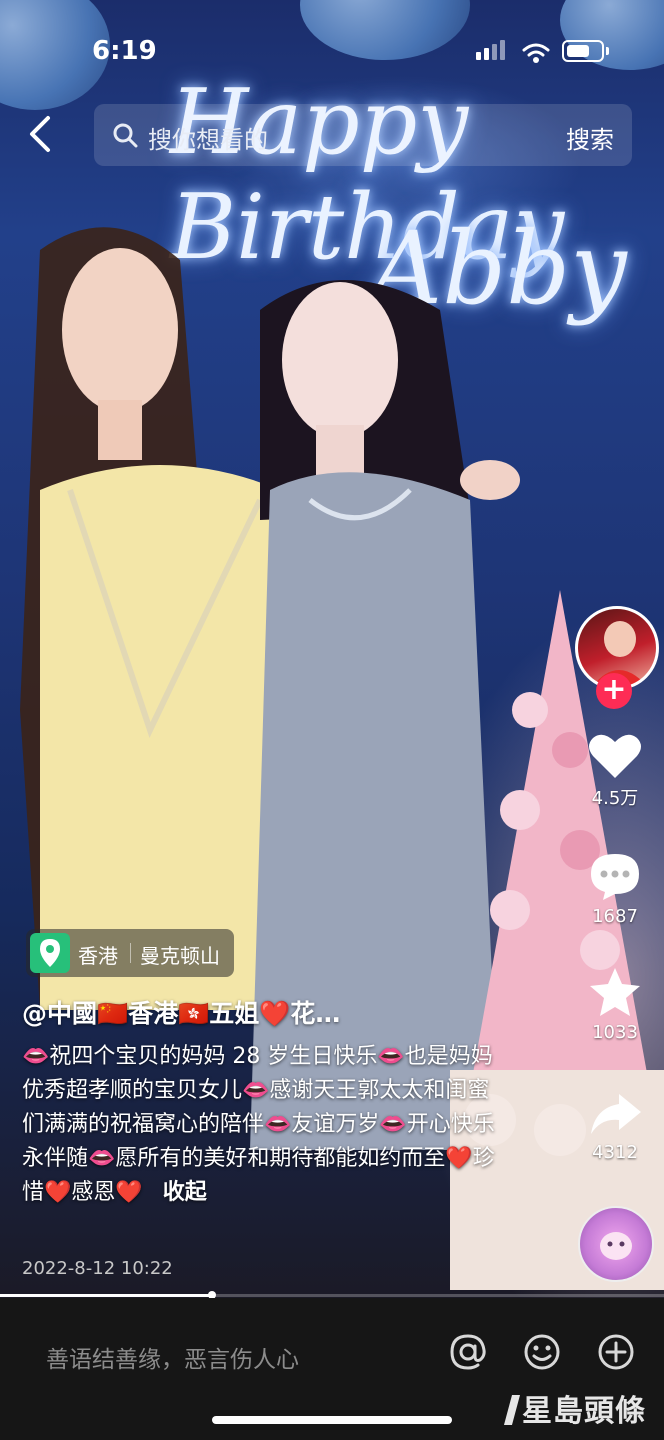  Describe the element at coordinates (106, 1295) in the screenshot. I see `progress-fill` at that location.